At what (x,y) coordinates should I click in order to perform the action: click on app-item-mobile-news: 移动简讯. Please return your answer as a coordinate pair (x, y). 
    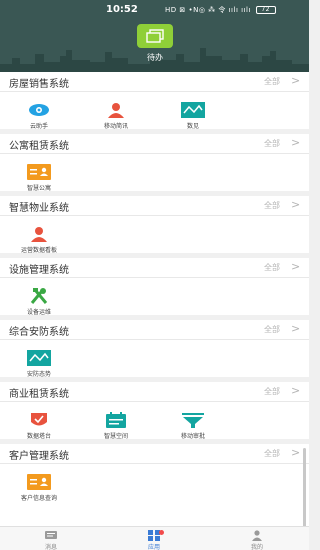
    Looking at the image, I should click on (116, 116).